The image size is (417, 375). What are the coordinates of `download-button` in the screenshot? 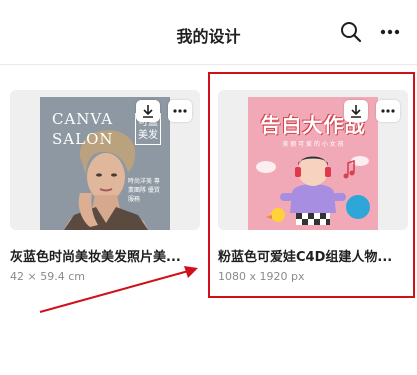 It's located at (148, 111).